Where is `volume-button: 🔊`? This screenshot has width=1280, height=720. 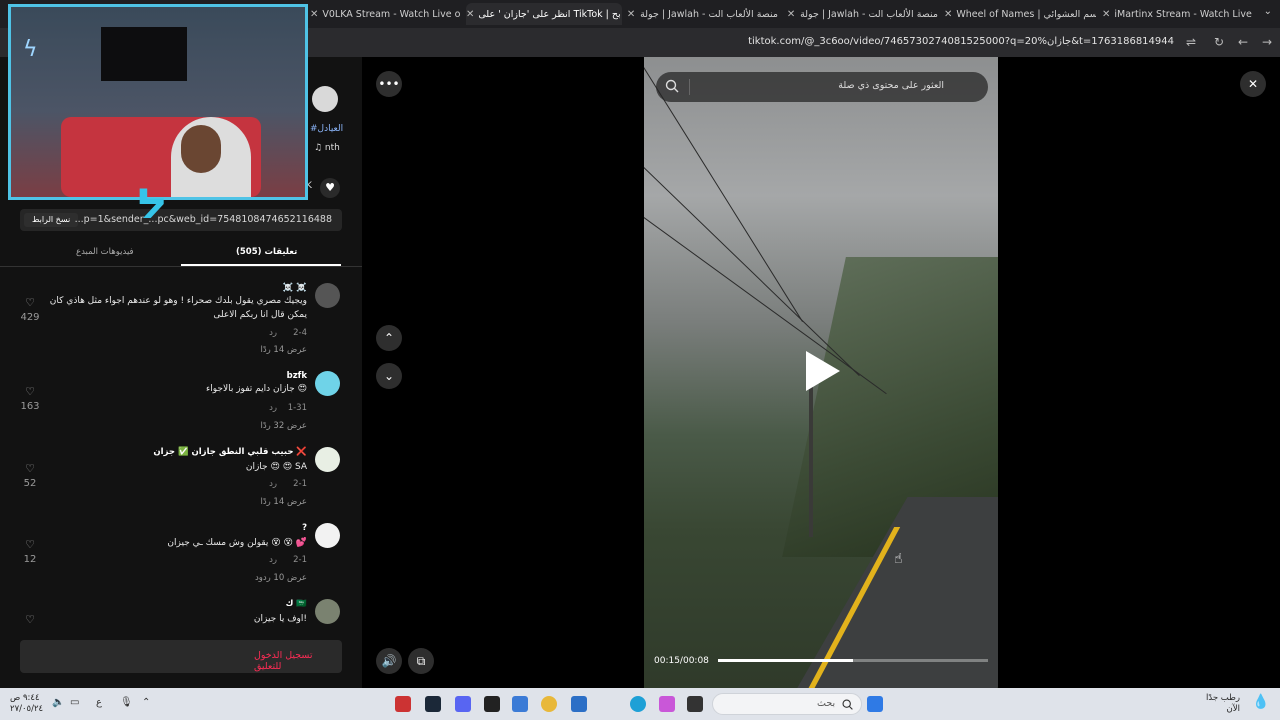 volume-button: 🔊 is located at coordinates (389, 661).